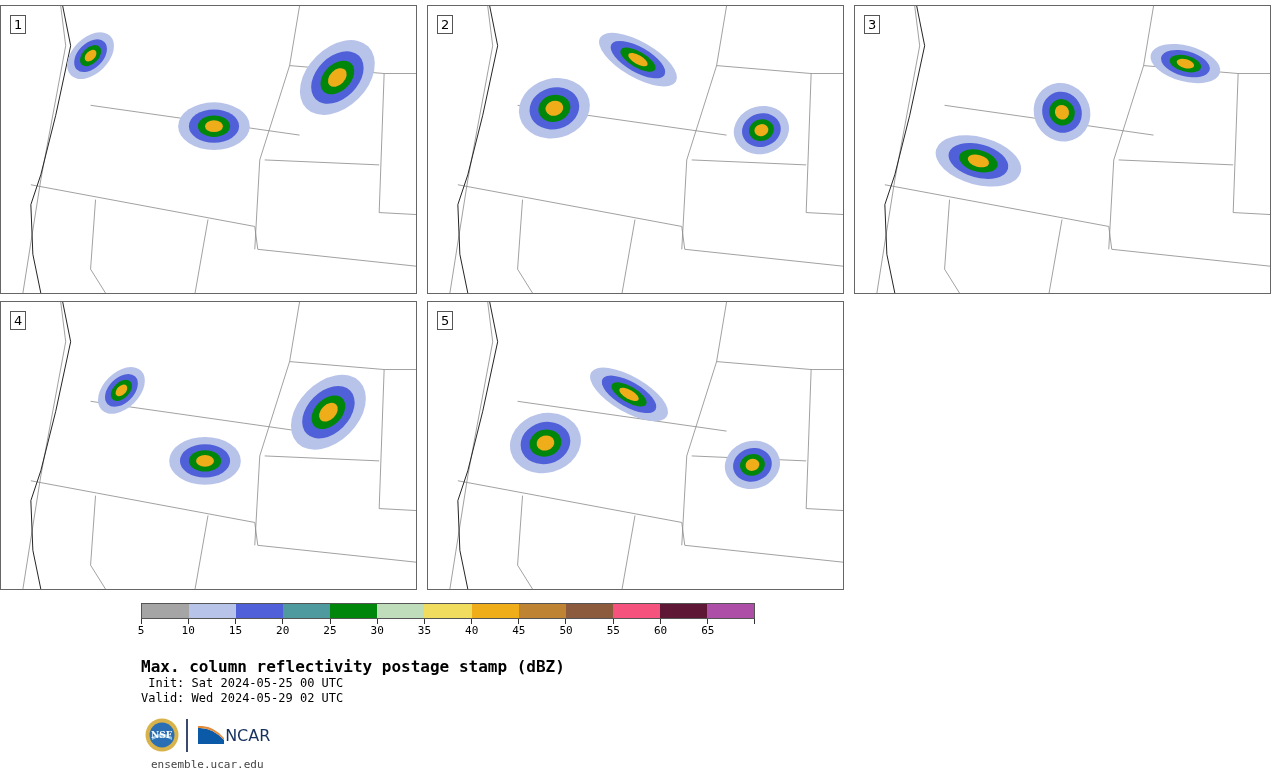  I want to click on tick-label: 60, so click(660, 630).